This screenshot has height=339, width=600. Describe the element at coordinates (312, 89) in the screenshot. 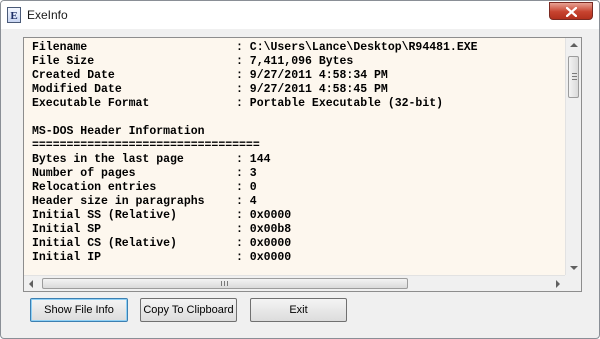

I see `info-value: : 9/27/2011 4:58:45 PM` at that location.